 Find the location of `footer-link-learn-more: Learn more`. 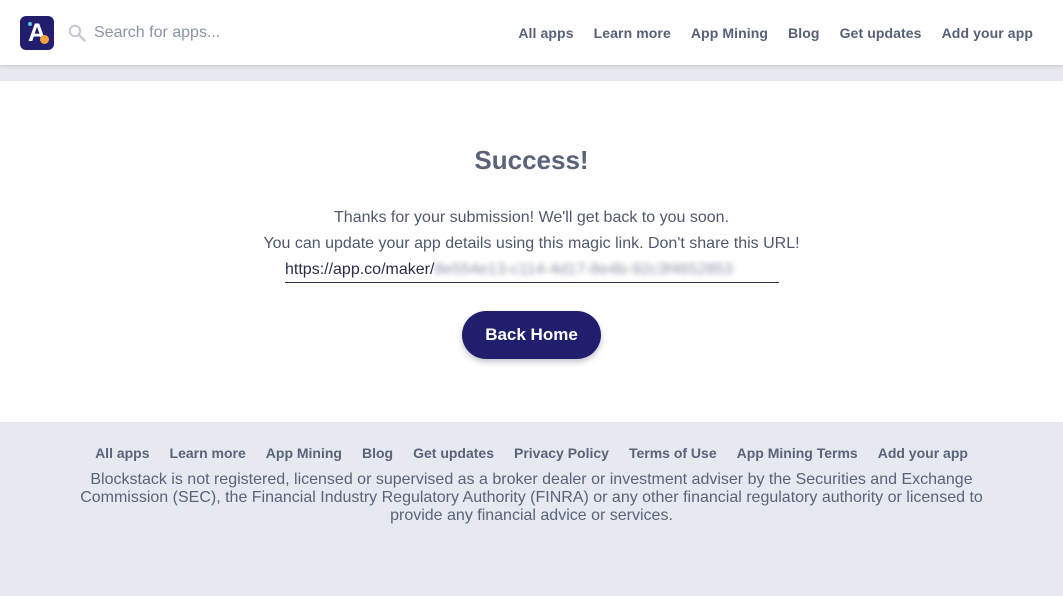

footer-link-learn-more: Learn more is located at coordinates (208, 453).